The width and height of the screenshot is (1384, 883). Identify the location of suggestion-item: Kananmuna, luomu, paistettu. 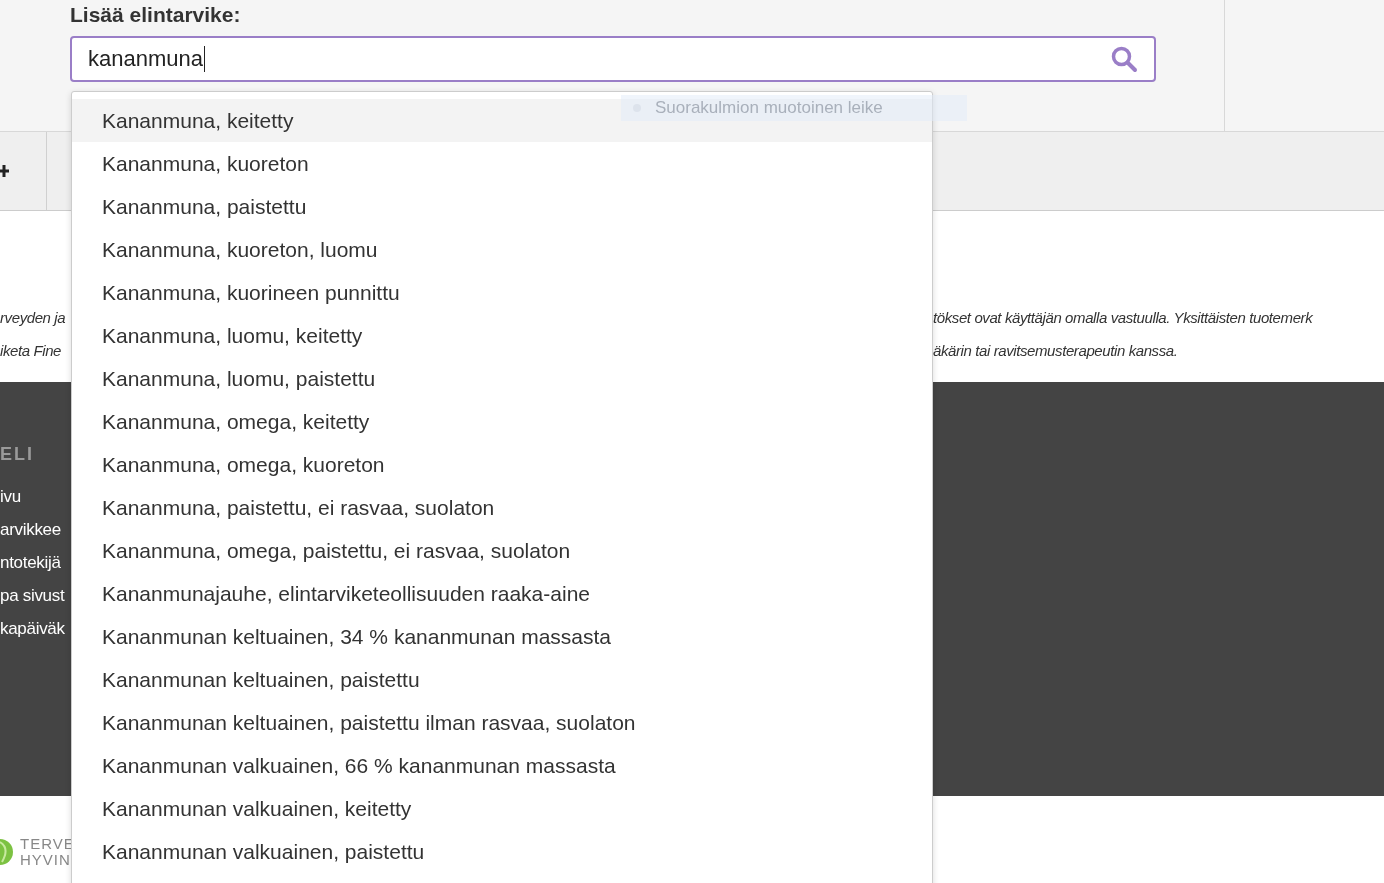
(502, 378).